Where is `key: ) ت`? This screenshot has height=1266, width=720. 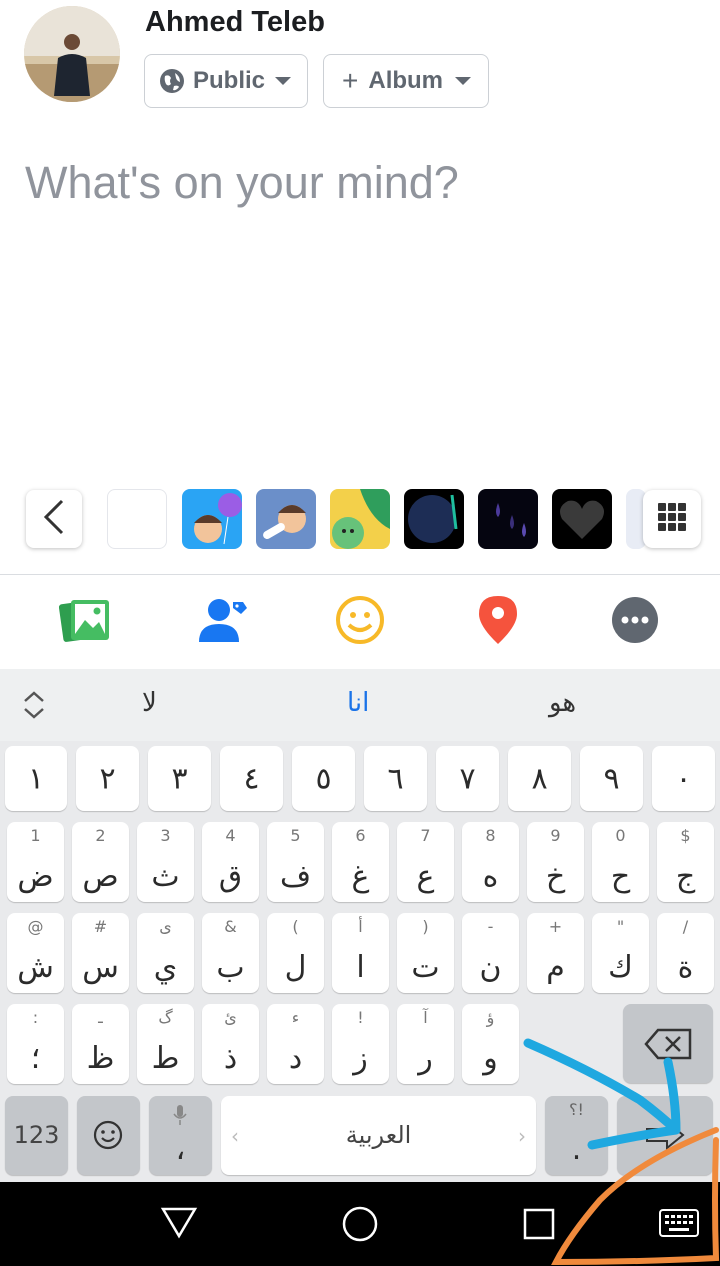
key: ) ت is located at coordinates (425, 953).